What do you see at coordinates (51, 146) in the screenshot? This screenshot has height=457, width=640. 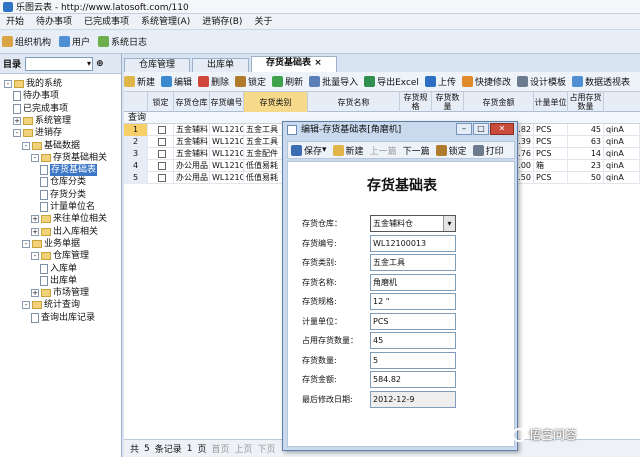 I see `tree-item: - 基础数据` at bounding box center [51, 146].